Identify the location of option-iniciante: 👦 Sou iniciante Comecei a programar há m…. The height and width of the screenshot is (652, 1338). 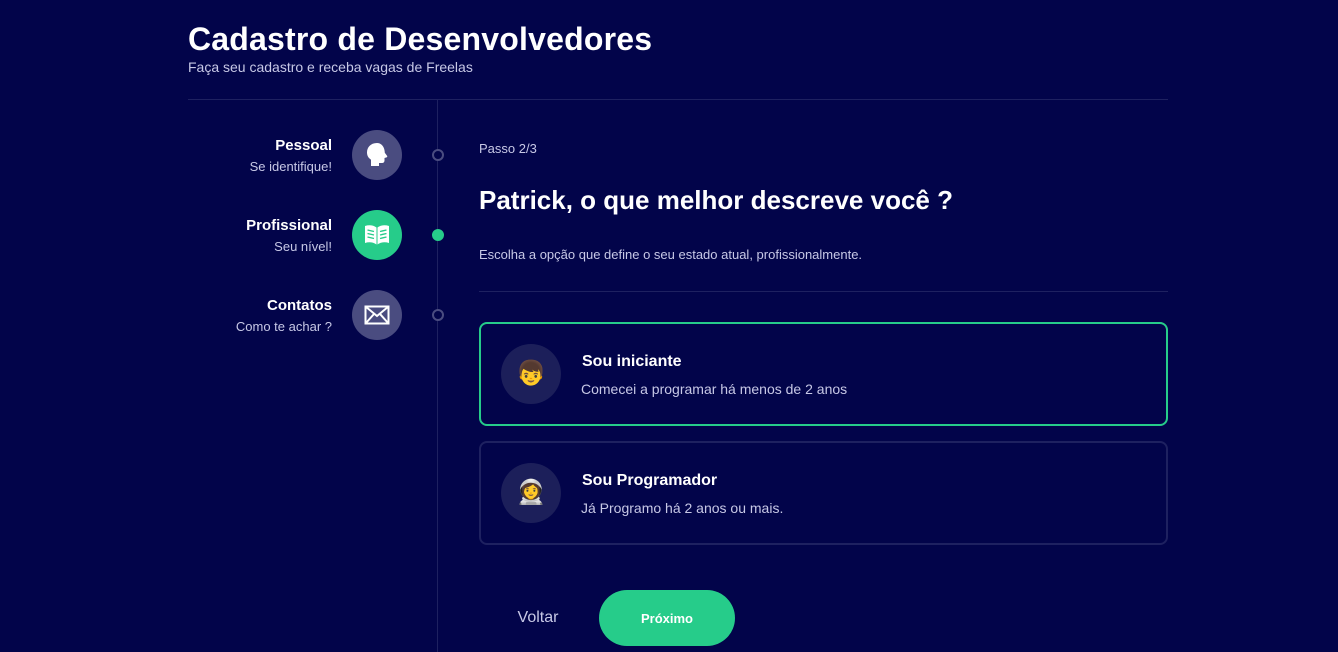
(823, 374).